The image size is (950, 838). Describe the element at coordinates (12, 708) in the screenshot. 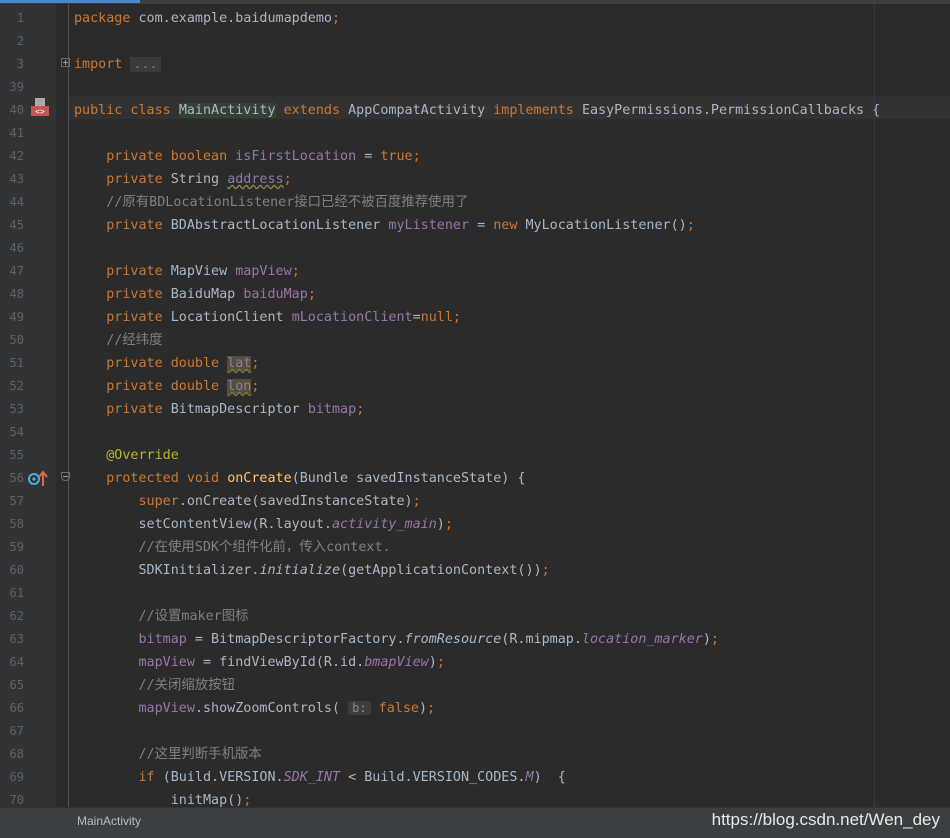

I see `line-number: 66` at that location.